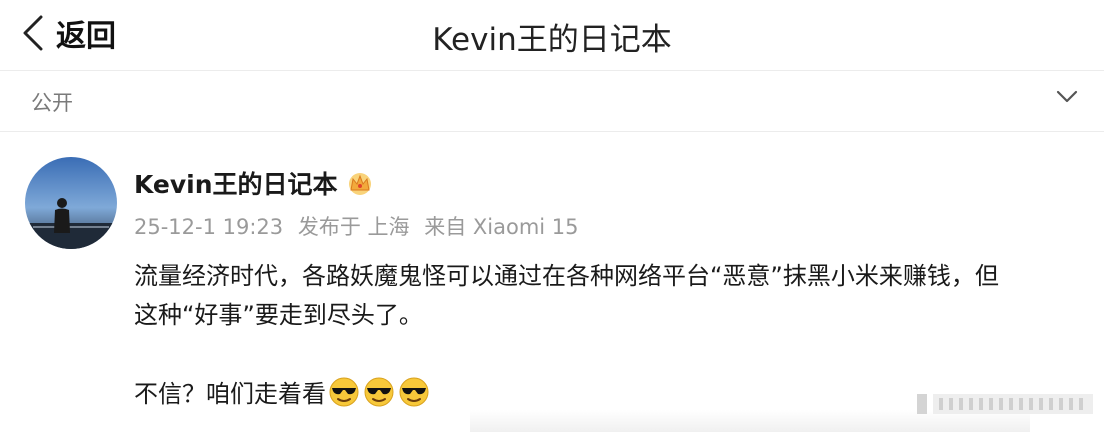 The width and height of the screenshot is (1104, 432). I want to click on visibility-label: 公开, so click(52, 103).